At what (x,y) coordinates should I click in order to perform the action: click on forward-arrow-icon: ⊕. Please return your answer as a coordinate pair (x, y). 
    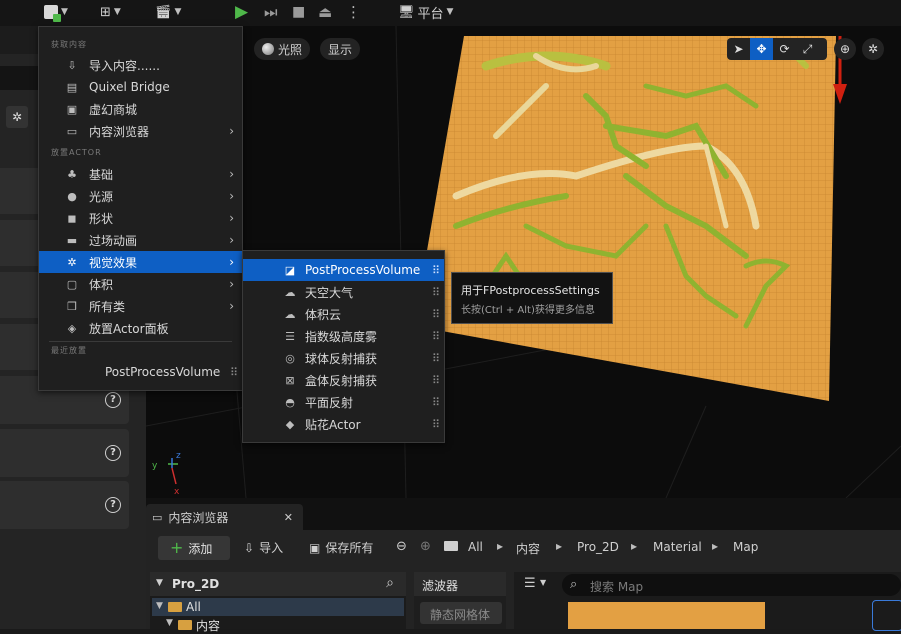
    Looking at the image, I should click on (425, 546).